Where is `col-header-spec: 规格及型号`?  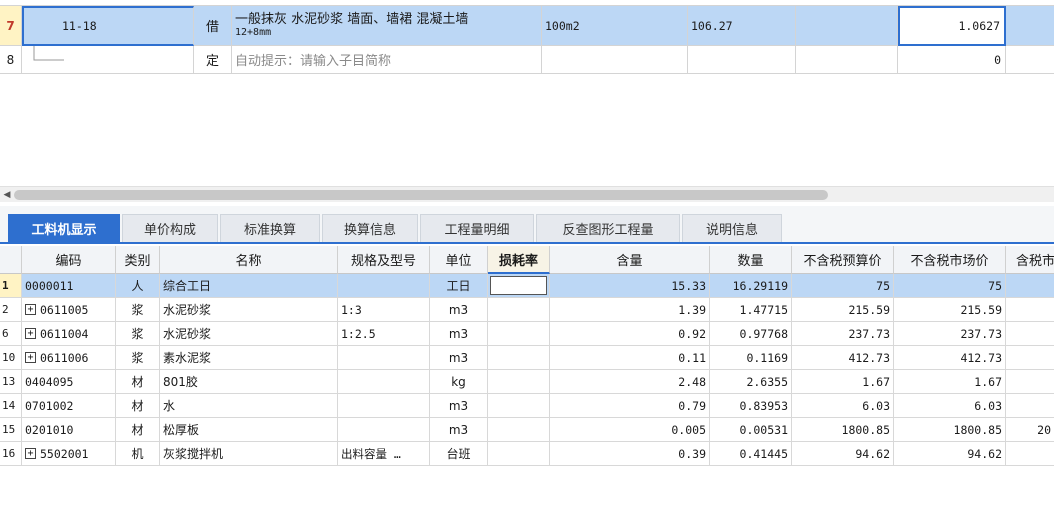 col-header-spec: 规格及型号 is located at coordinates (384, 260).